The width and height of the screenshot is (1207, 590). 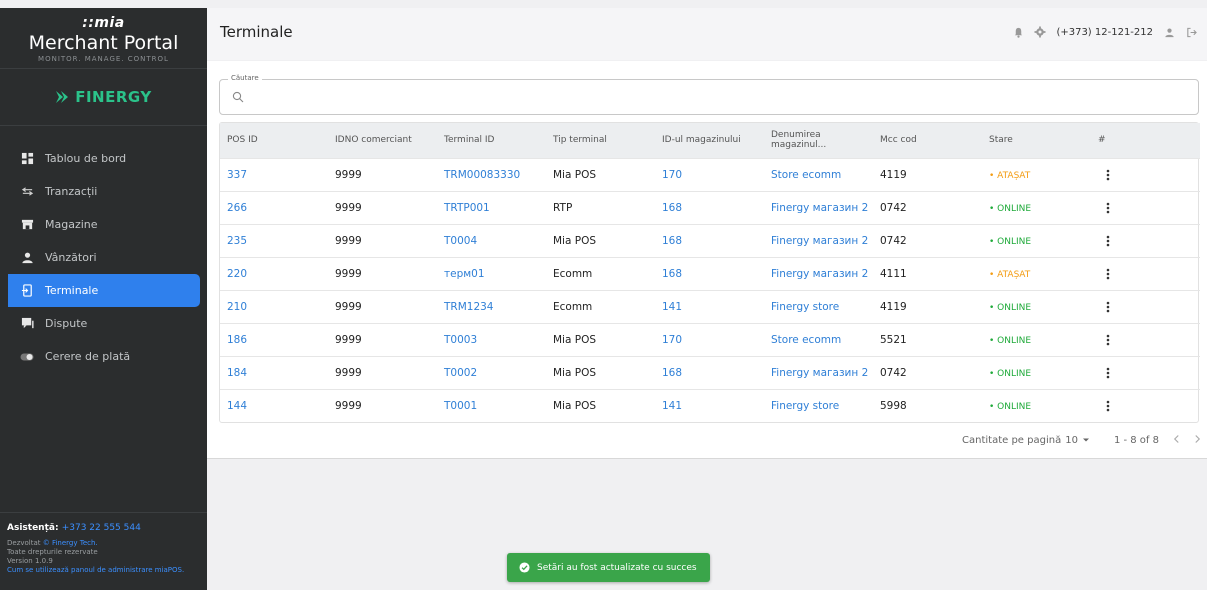 What do you see at coordinates (101, 528) in the screenshot?
I see `assist-phone-link: +373 22 555 544` at bounding box center [101, 528].